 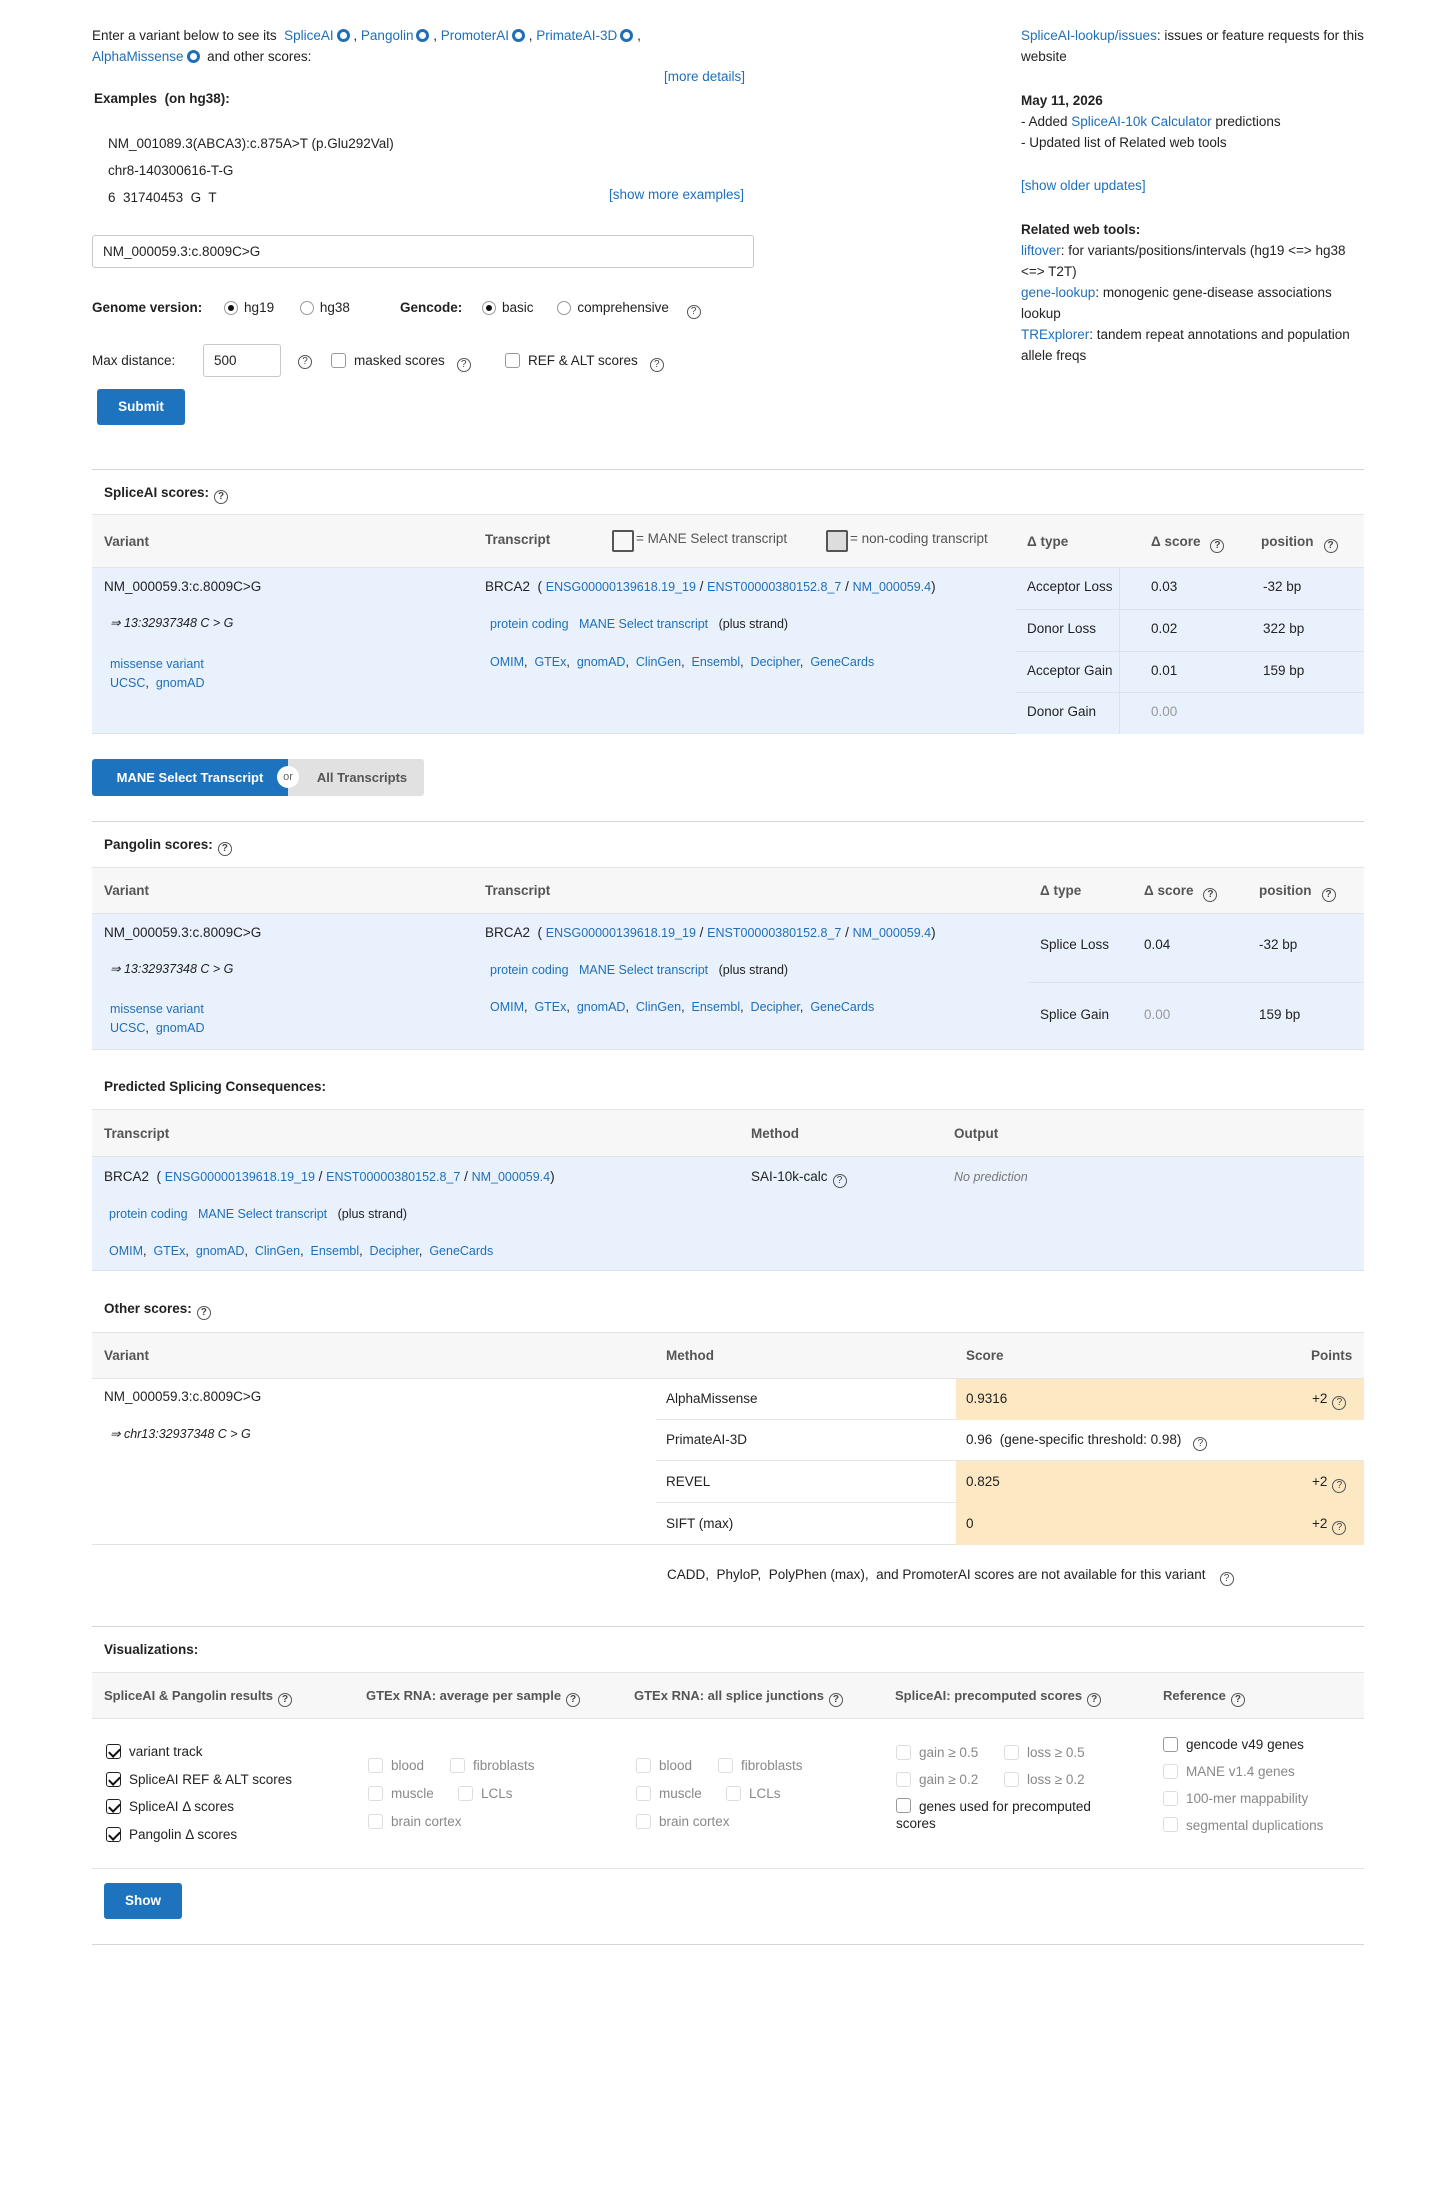 What do you see at coordinates (242, 360) in the screenshot?
I see `max-distance-input: 500` at bounding box center [242, 360].